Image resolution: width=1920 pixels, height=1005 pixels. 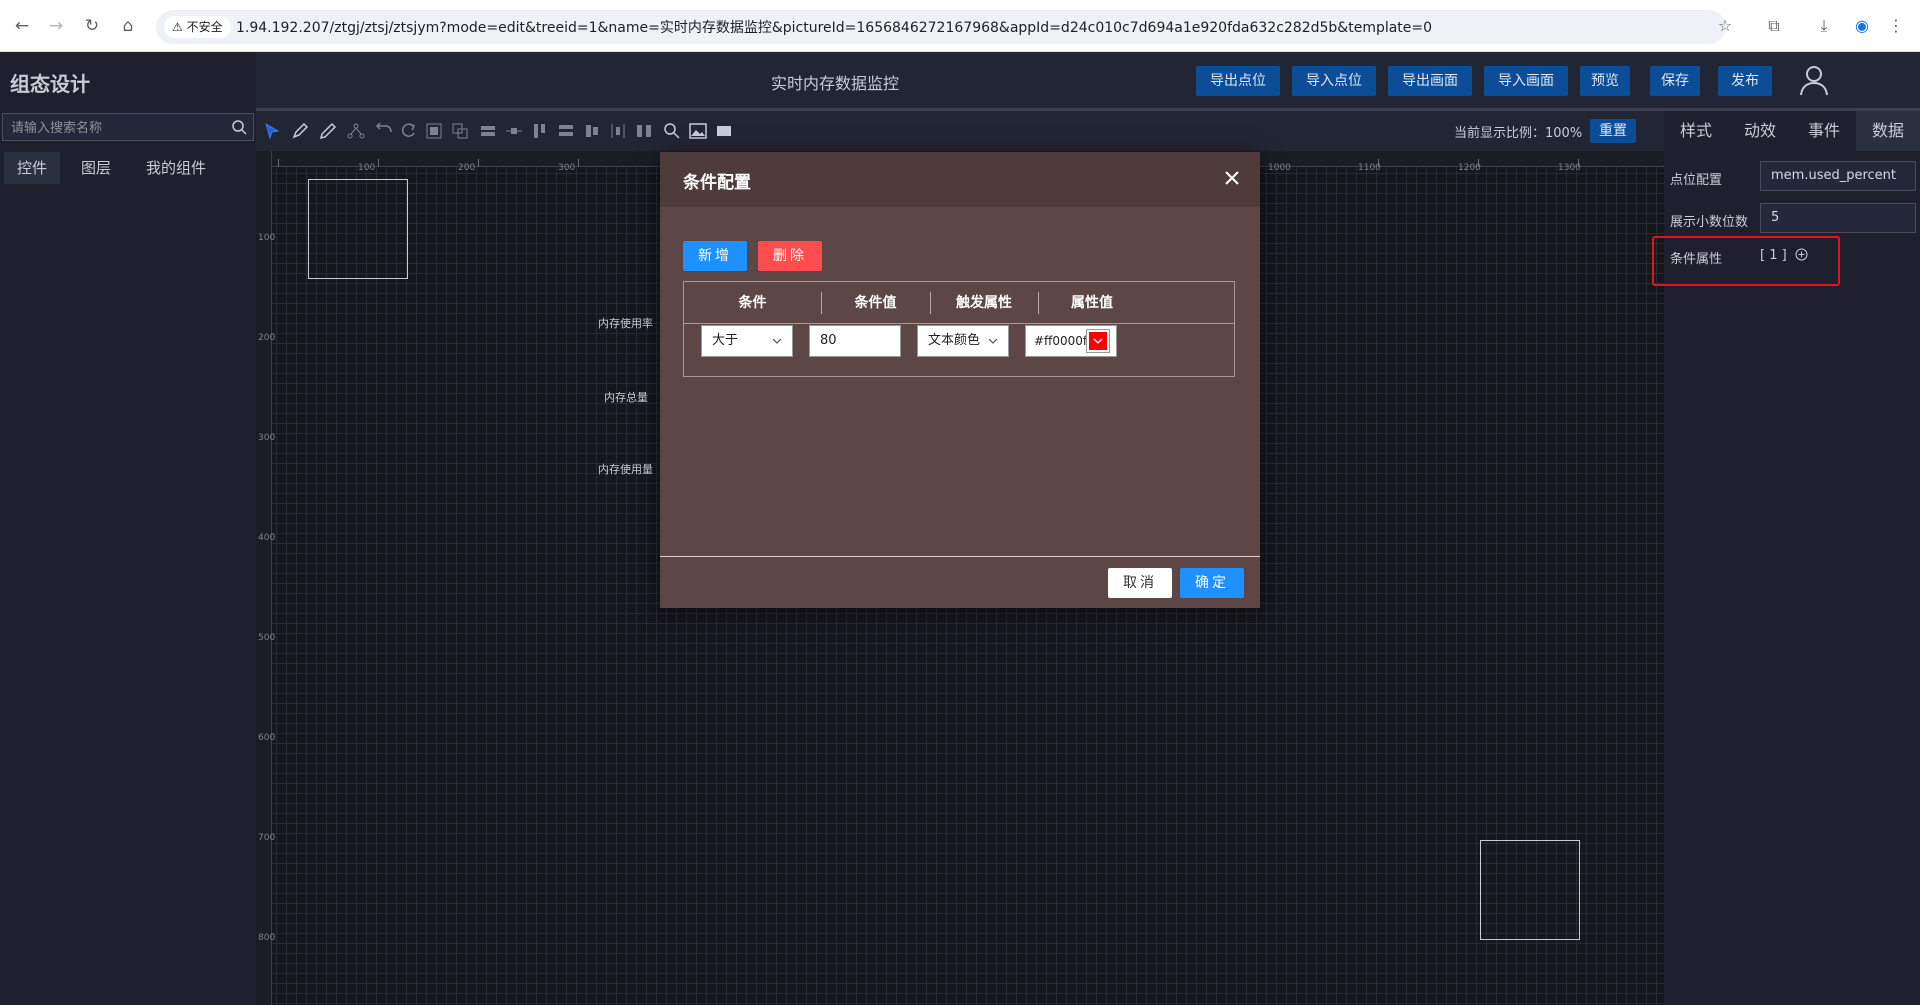 What do you see at coordinates (960, 556) in the screenshot?
I see `dialog-footer-divider` at bounding box center [960, 556].